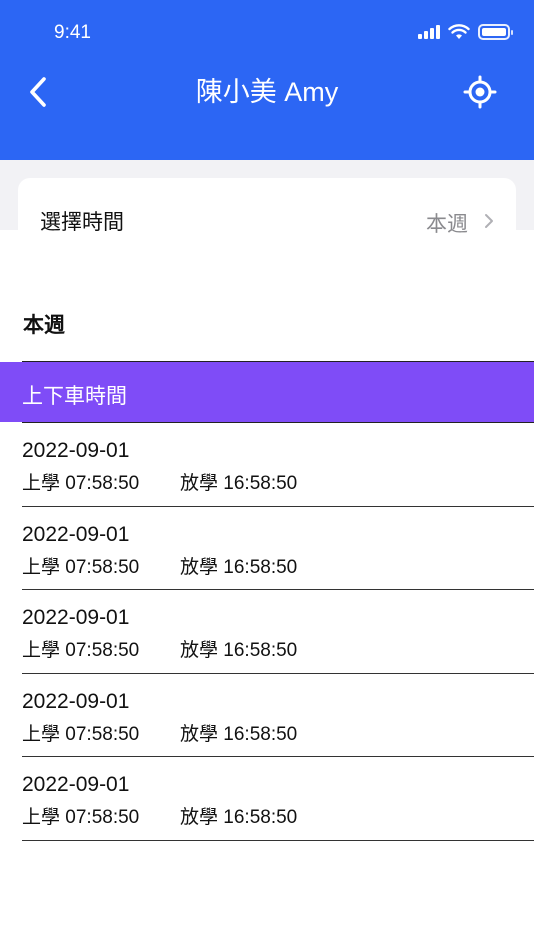 Image resolution: width=534 pixels, height=950 pixels. What do you see at coordinates (459, 31) in the screenshot?
I see `wifi-icon` at bounding box center [459, 31].